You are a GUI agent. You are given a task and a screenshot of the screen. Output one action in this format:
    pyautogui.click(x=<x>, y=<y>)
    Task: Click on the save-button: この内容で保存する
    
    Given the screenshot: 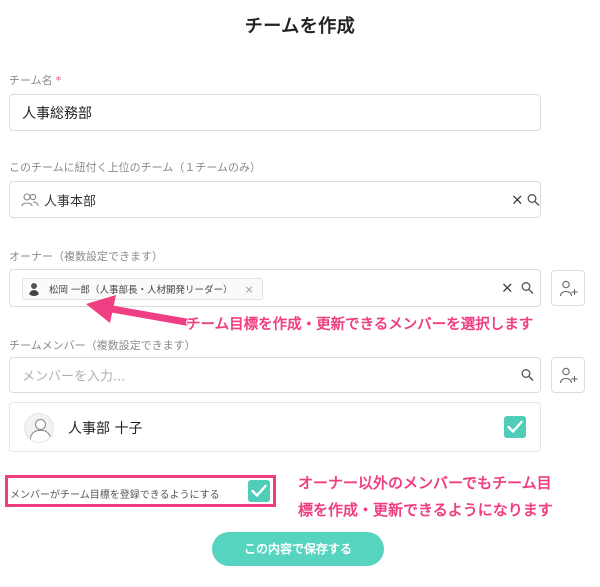 What is the action you would take?
    pyautogui.click(x=298, y=549)
    